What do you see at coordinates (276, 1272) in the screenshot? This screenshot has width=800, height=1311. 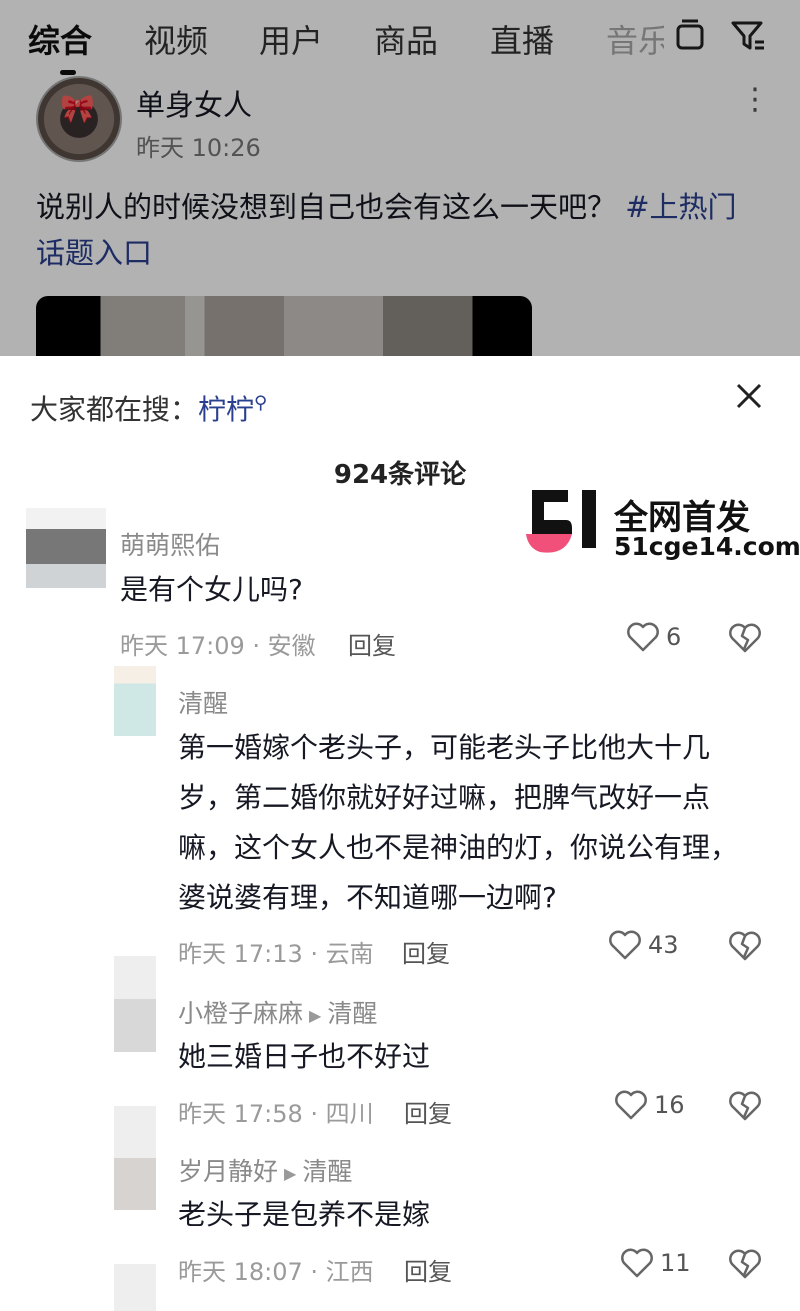 I see `comment-meta: 昨天 18:07 · 江西` at bounding box center [276, 1272].